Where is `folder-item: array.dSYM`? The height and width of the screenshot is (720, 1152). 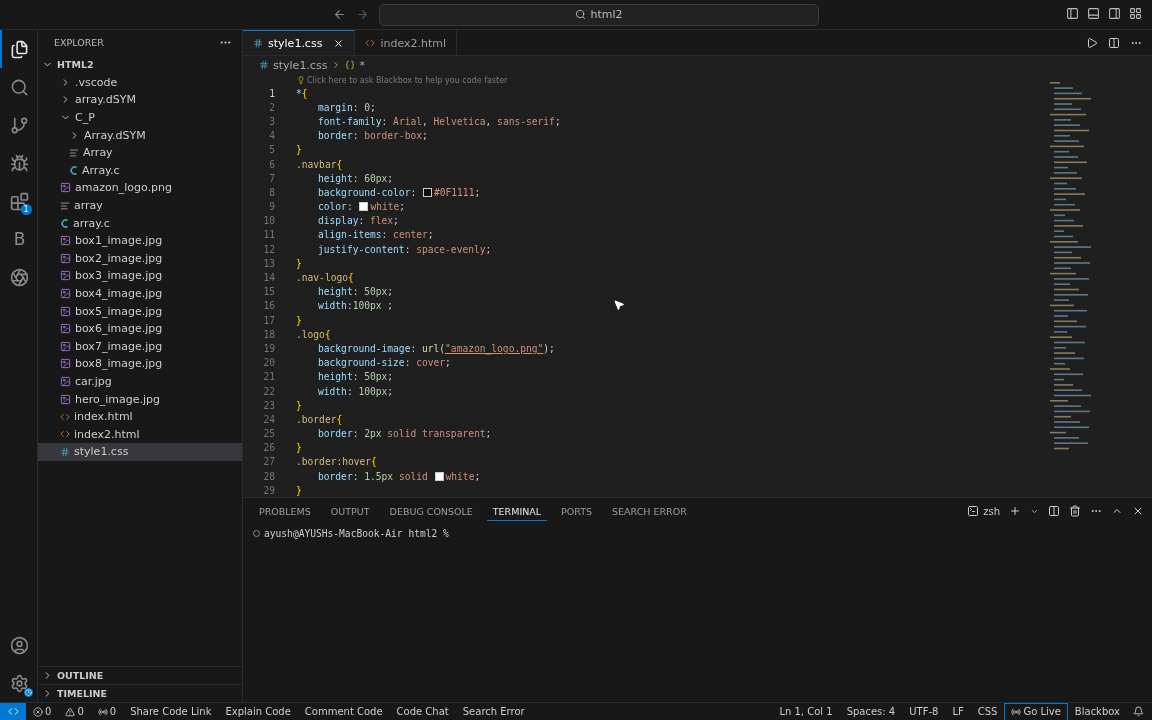 folder-item: array.dSYM is located at coordinates (140, 100).